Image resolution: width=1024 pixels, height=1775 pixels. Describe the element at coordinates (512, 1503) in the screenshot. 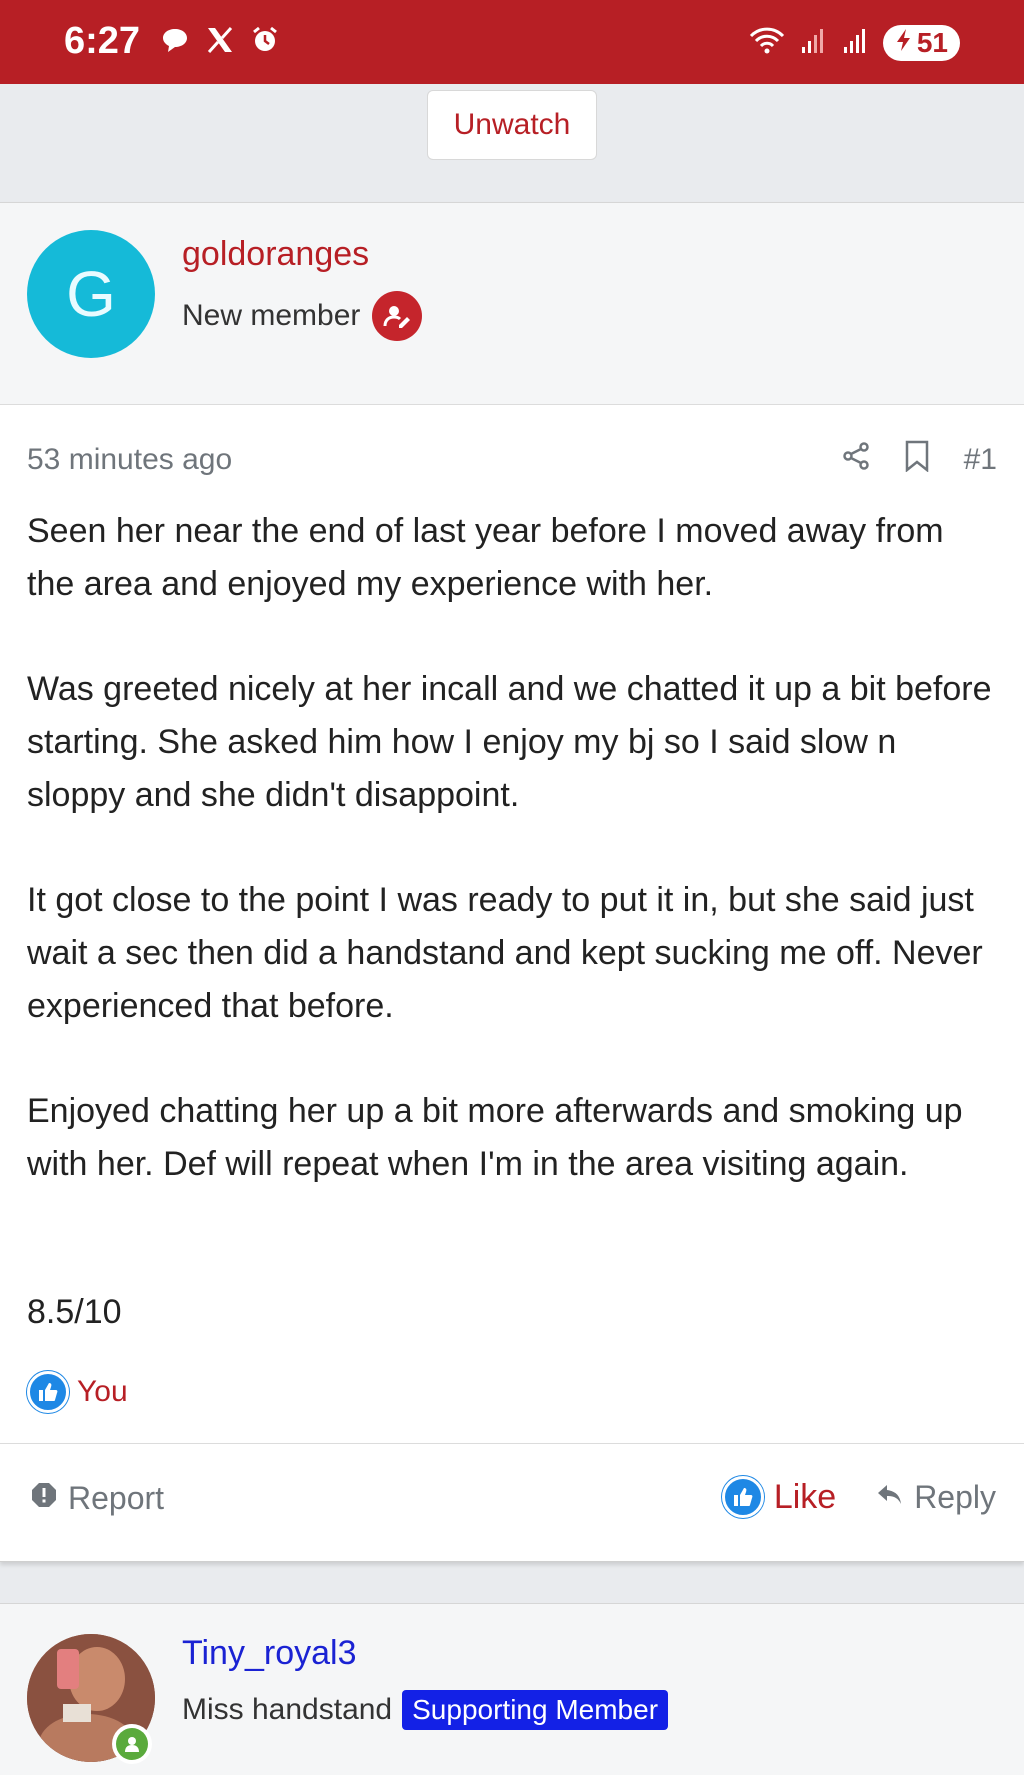

I see `post-footer: Report Like Reply` at that location.